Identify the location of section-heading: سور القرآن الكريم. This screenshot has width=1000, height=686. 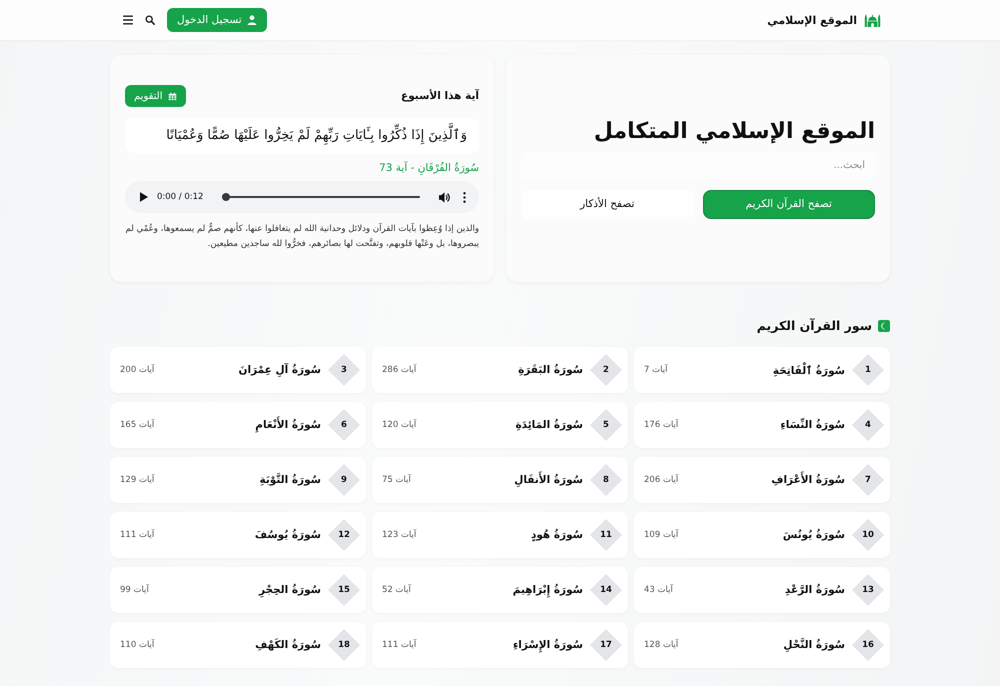
(814, 325).